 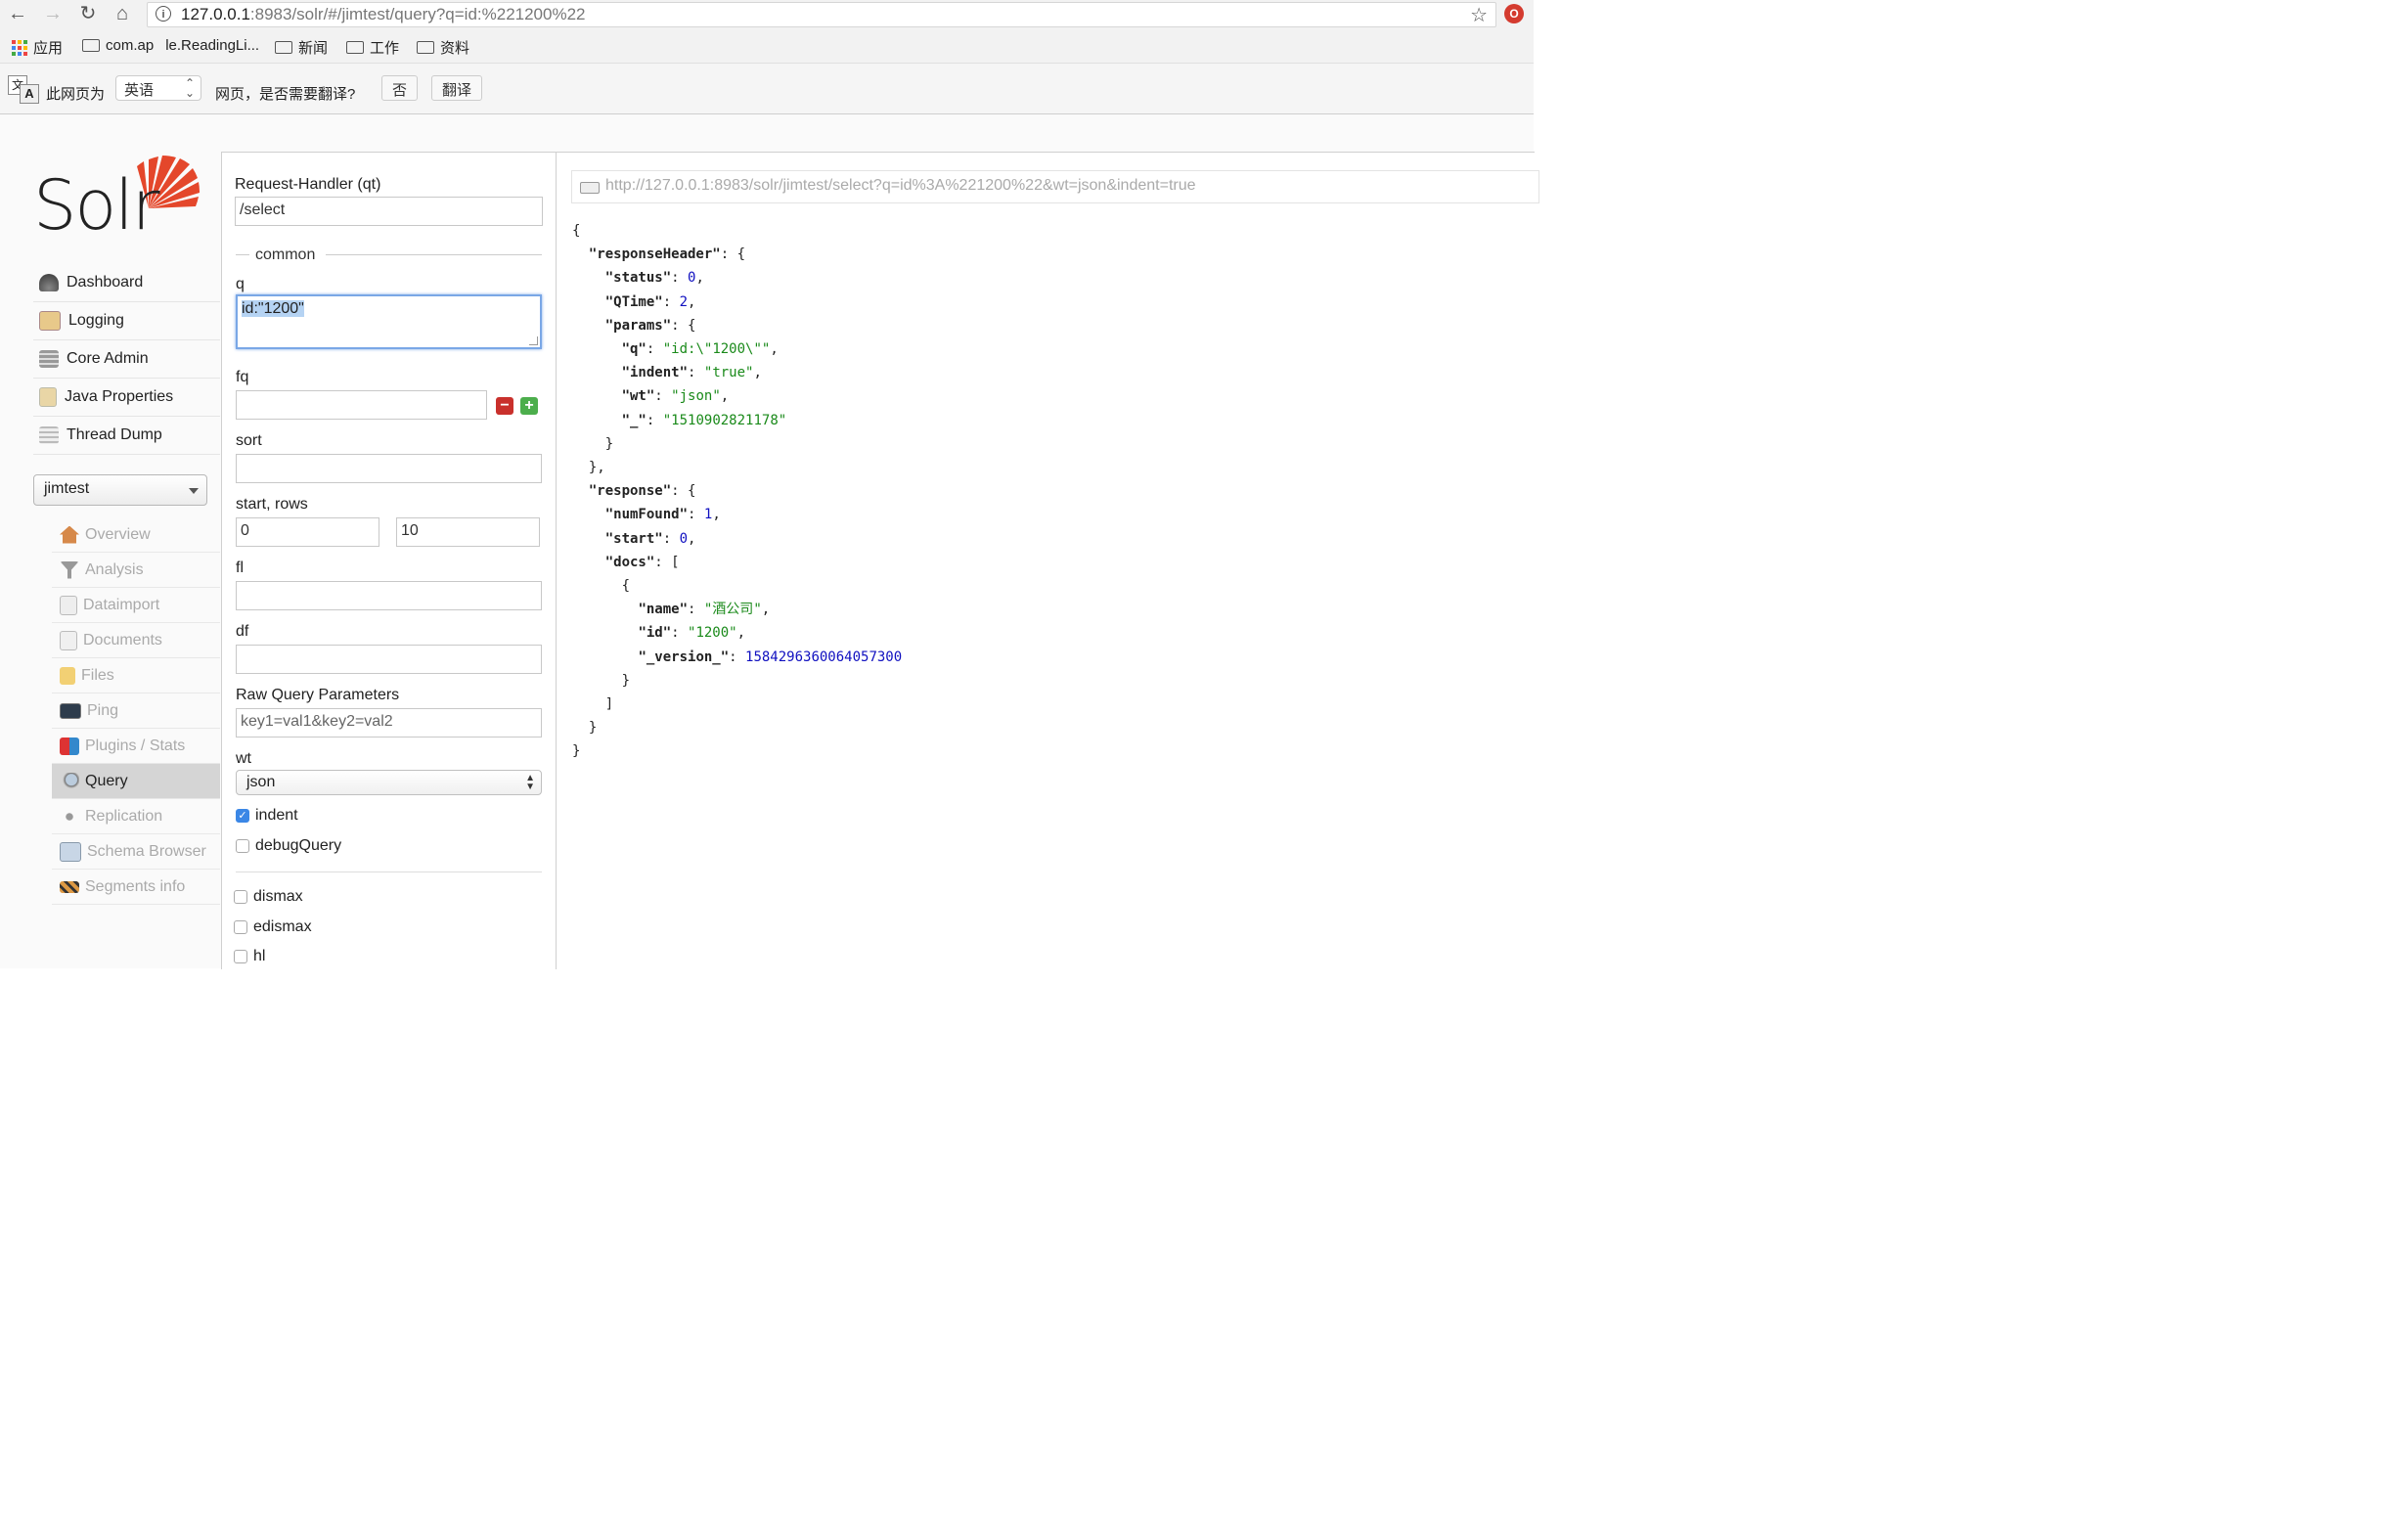 What do you see at coordinates (529, 406) in the screenshot?
I see `add-fq-icon: +` at bounding box center [529, 406].